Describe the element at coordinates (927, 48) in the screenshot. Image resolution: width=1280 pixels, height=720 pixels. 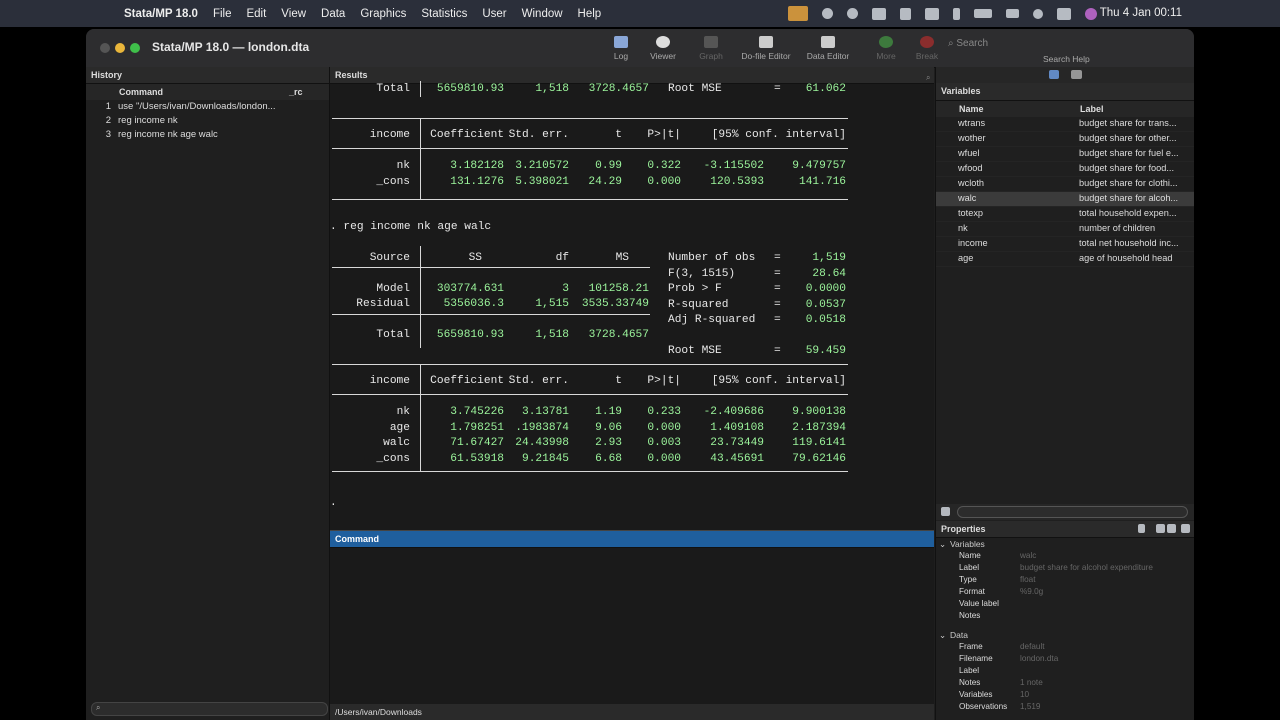
I see `toolbar-break-button: Break` at that location.